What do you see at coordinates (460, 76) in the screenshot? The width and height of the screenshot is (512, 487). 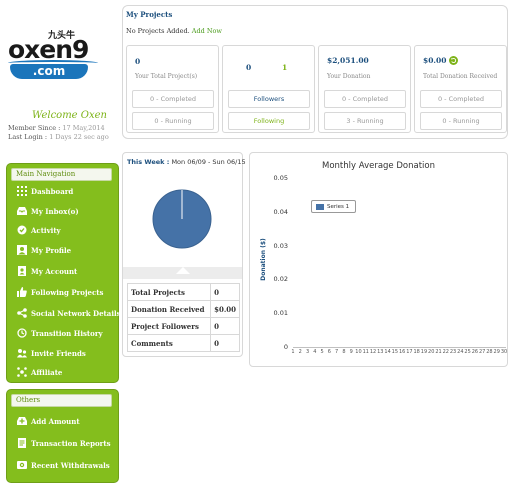 I see `donation-received-label: Total Donation Received` at bounding box center [460, 76].